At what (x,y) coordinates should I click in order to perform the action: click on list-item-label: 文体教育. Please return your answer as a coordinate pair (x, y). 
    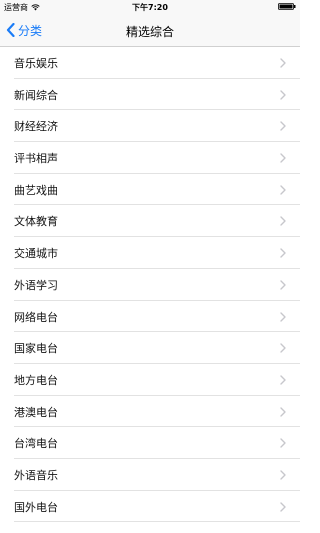
    Looking at the image, I should click on (36, 222).